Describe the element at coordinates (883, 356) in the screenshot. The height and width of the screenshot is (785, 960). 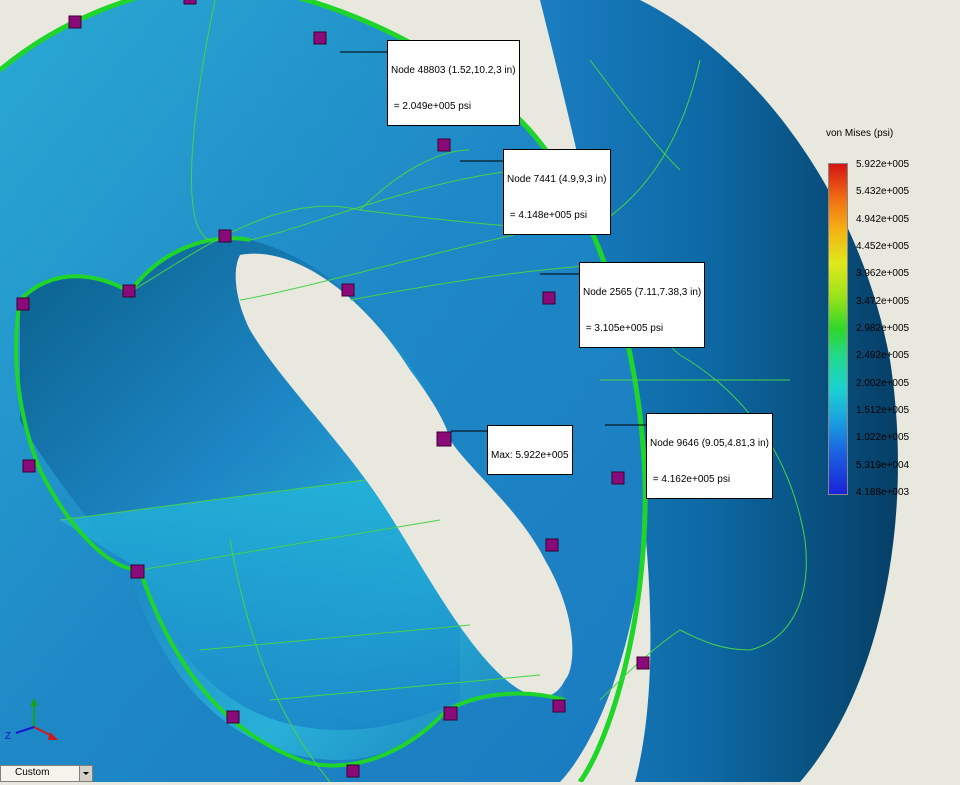
I see `legend-label: 2.492e+005` at that location.